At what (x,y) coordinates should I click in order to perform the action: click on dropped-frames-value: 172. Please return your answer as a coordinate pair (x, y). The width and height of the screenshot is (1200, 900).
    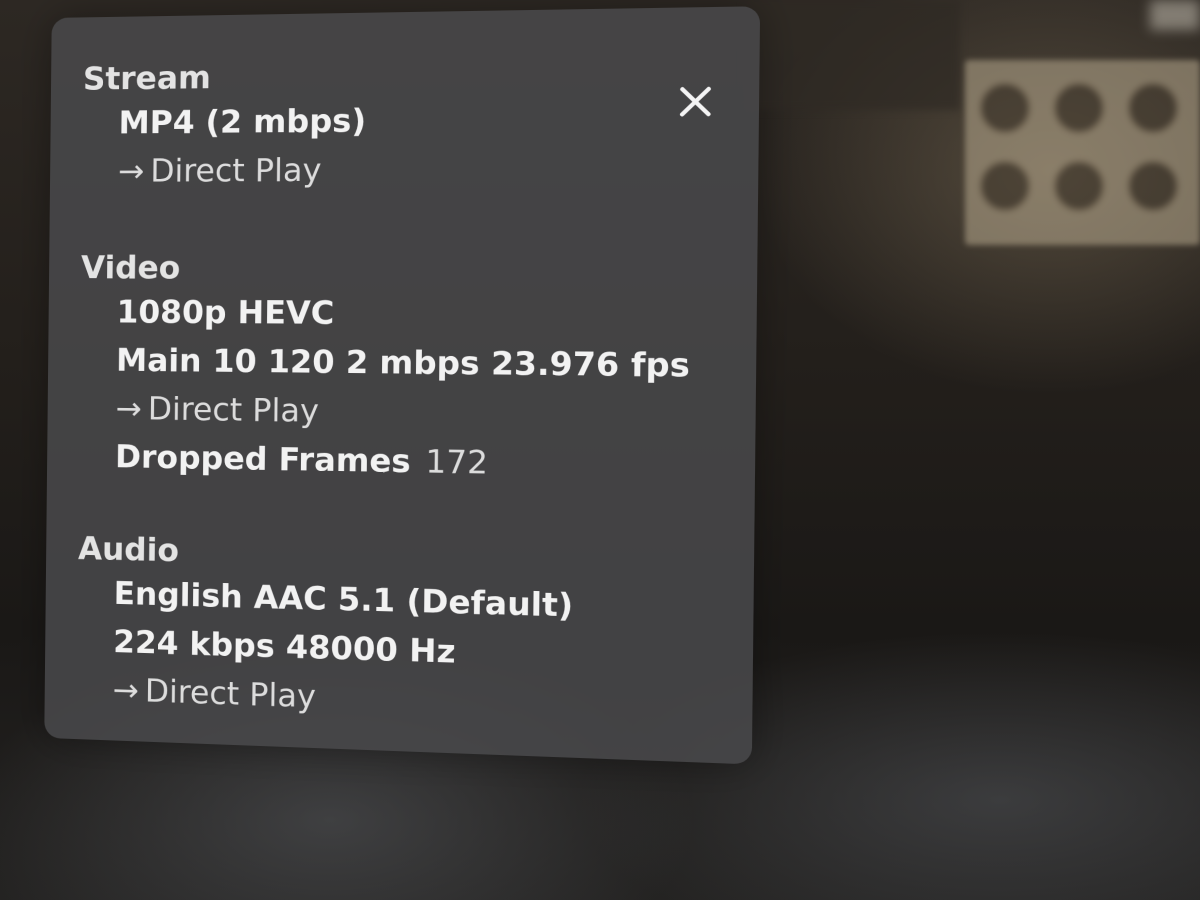
    Looking at the image, I should click on (457, 462).